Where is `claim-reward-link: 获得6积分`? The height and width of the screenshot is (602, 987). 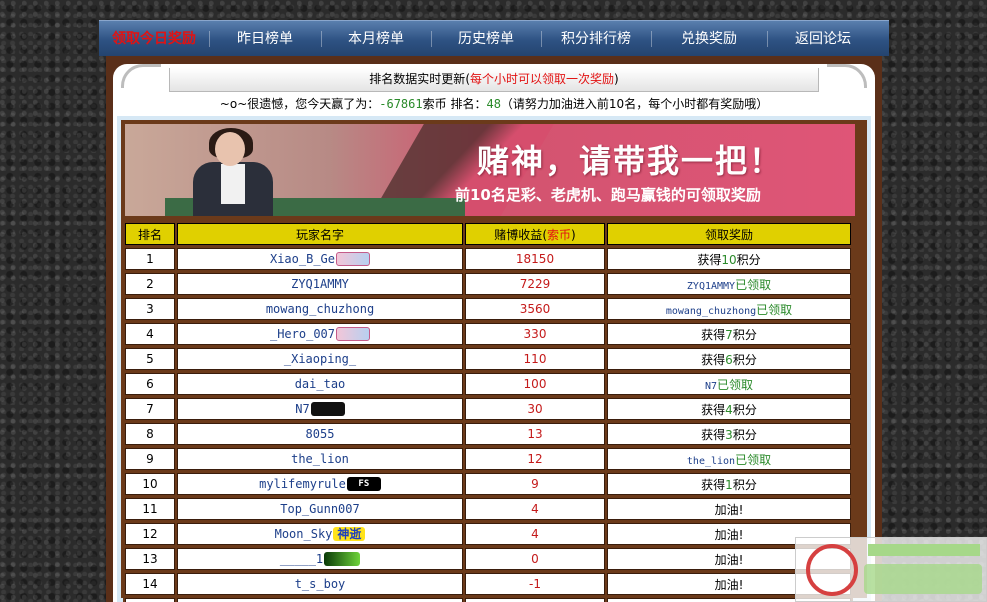
claim-reward-link: 获得6积分 is located at coordinates (729, 359).